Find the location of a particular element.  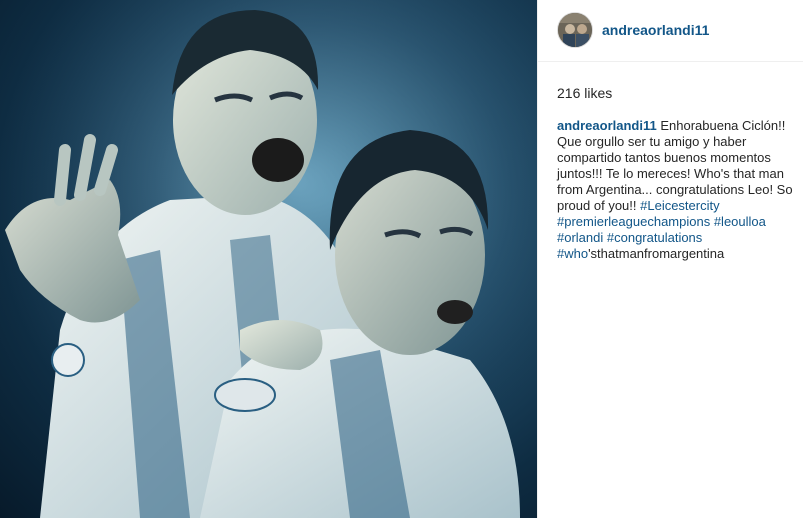

caption-line: andreaorlandi11 Enhorabuena Ciclón!! is located at coordinates (679, 126).